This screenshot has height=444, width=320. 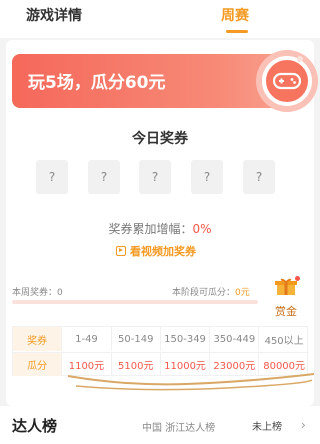 I want to click on weekly-coupons: 本周奖券：0, so click(x=37, y=291).